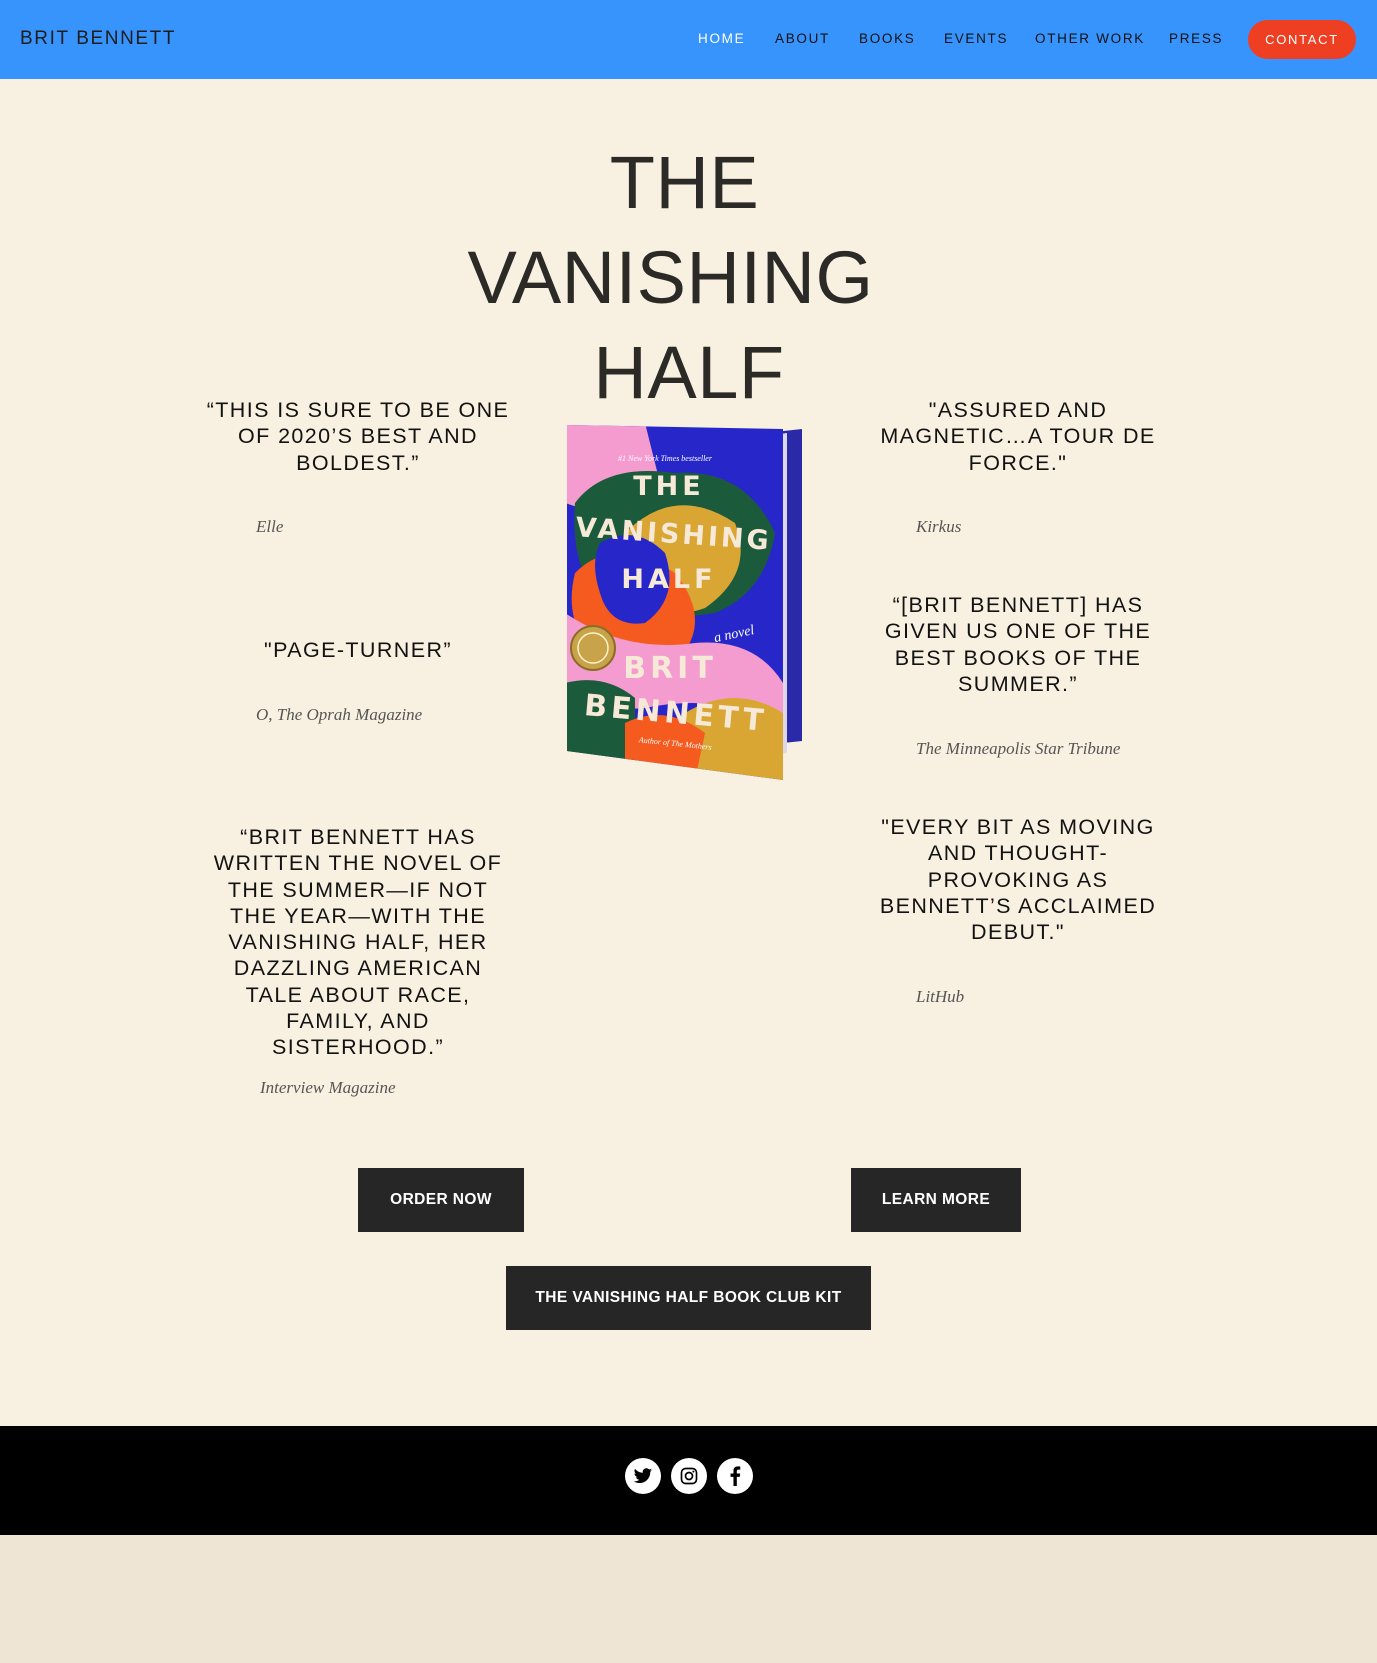  I want to click on nav-press: PRESS, so click(1196, 38).